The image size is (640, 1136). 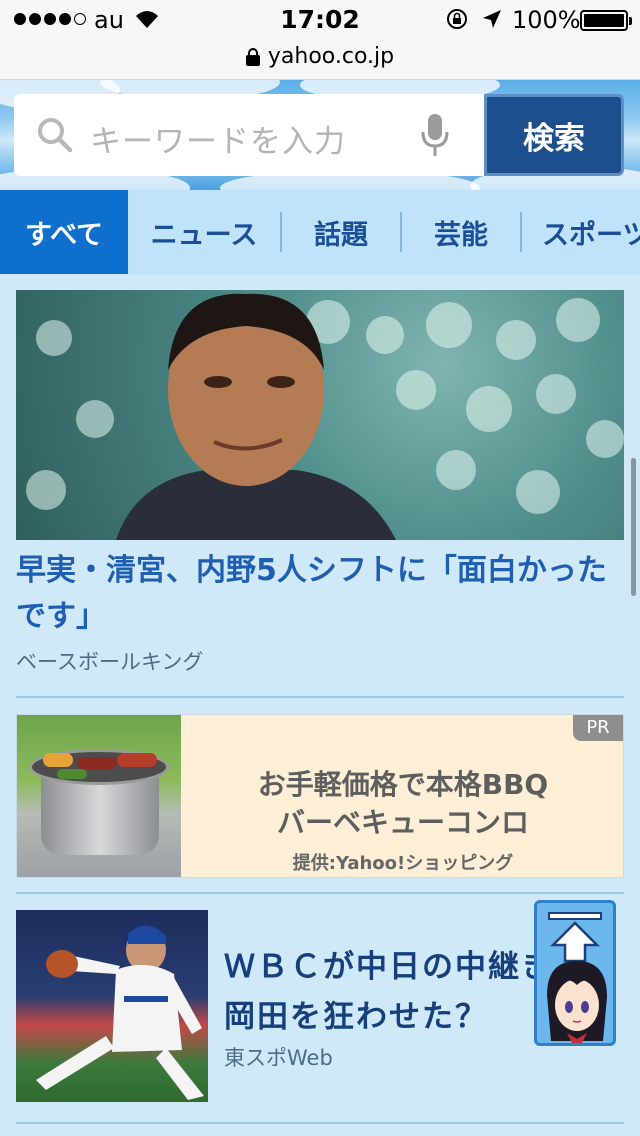 I want to click on tab-sports: スポーツ, so click(x=581, y=232).